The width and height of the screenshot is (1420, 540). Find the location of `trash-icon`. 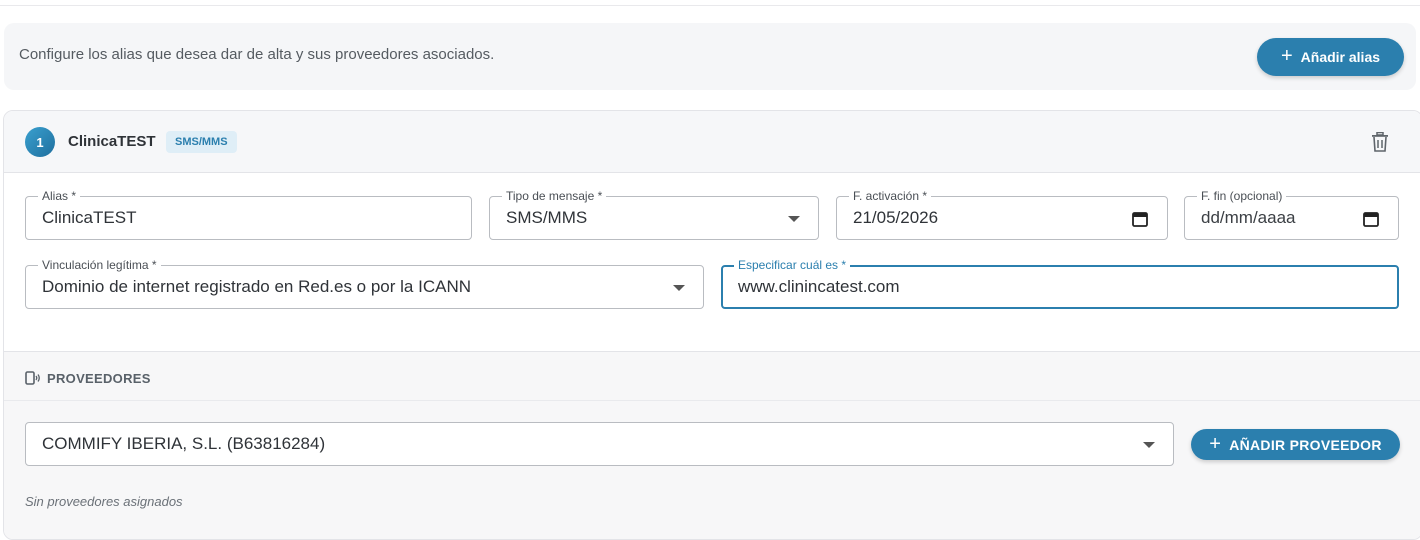

trash-icon is located at coordinates (1380, 142).